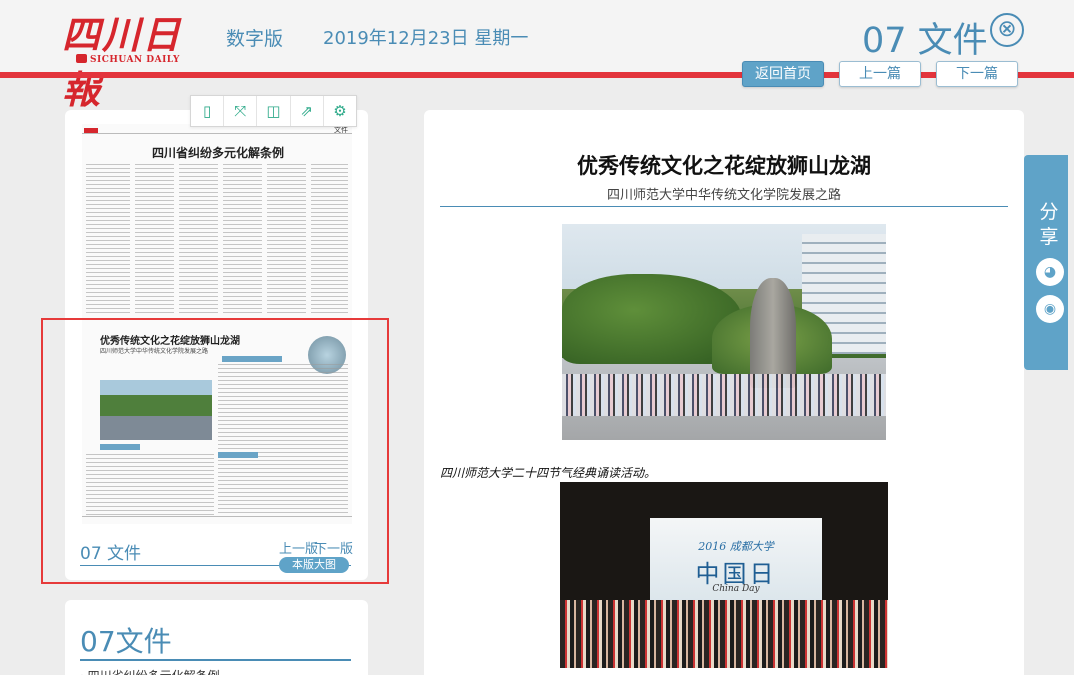 Image resolution: width=1074 pixels, height=675 pixels. I want to click on article-subtitle: 四川师范大学中华传统文化学院发展之路, so click(723, 195).